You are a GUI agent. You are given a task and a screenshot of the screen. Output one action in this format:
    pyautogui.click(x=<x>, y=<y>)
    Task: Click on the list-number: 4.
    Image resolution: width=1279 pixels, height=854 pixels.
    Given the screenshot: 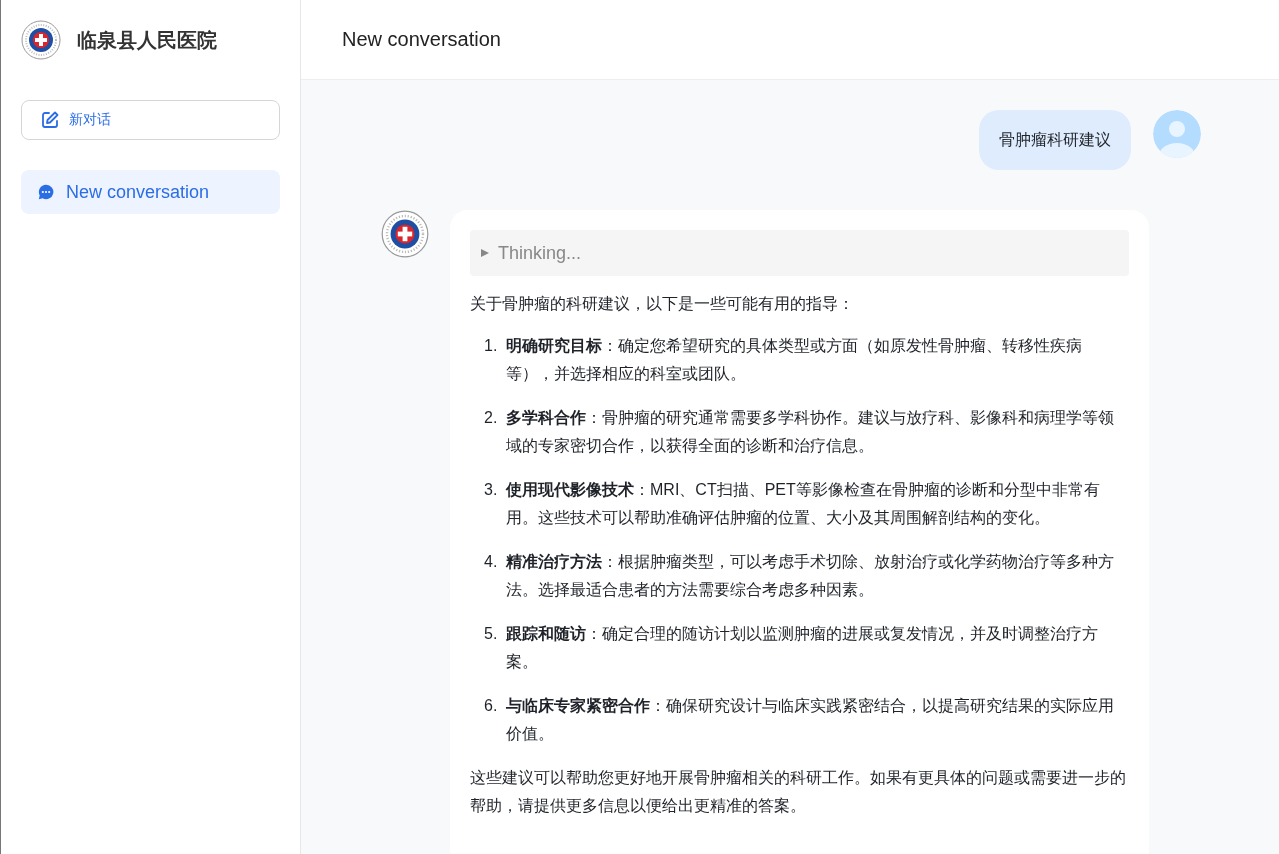 What is the action you would take?
    pyautogui.click(x=491, y=562)
    